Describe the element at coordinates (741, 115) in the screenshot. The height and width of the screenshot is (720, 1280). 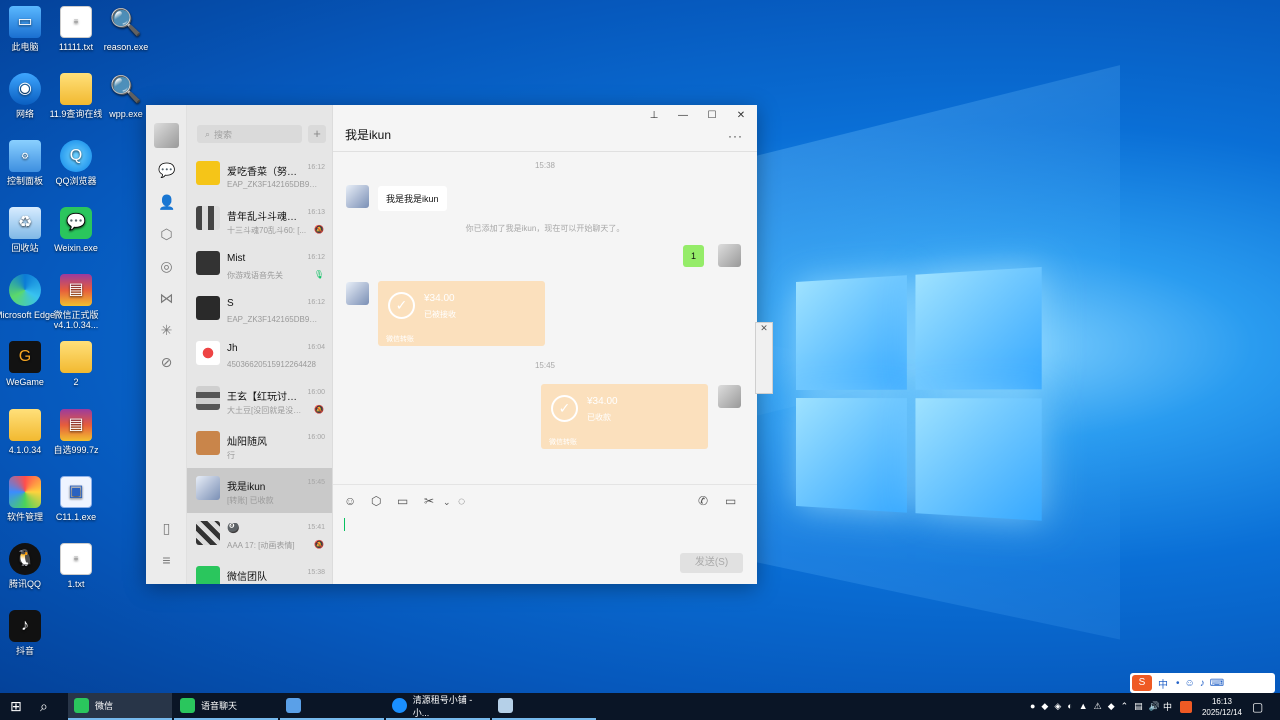
I see `close-button: ✕` at that location.